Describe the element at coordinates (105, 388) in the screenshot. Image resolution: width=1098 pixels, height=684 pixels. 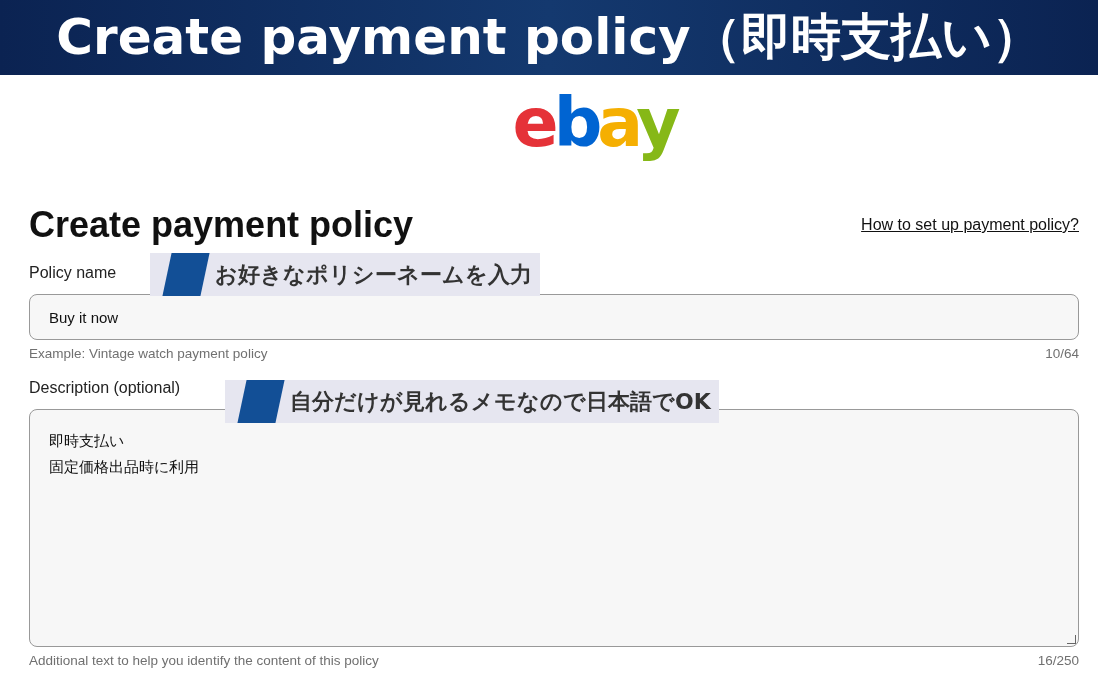
I see `field-label: Description (optional)` at that location.